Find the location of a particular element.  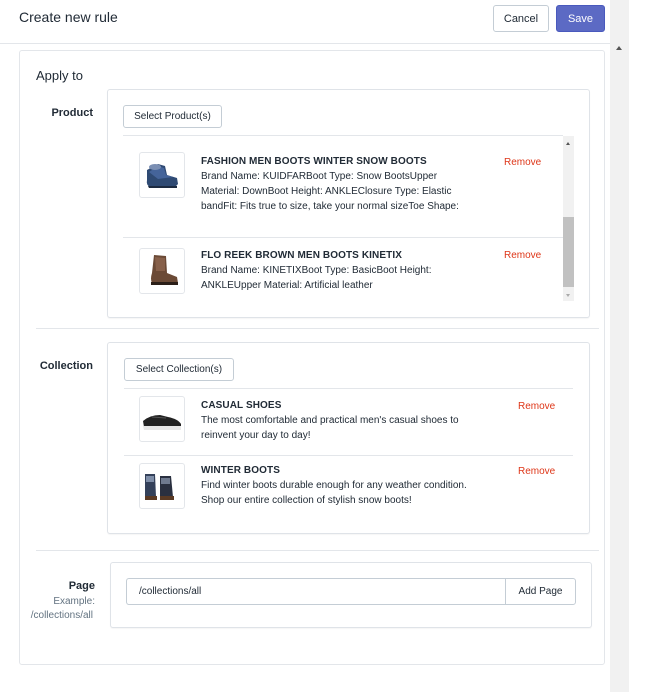

page-example-value: /collections/all is located at coordinates (61, 615).